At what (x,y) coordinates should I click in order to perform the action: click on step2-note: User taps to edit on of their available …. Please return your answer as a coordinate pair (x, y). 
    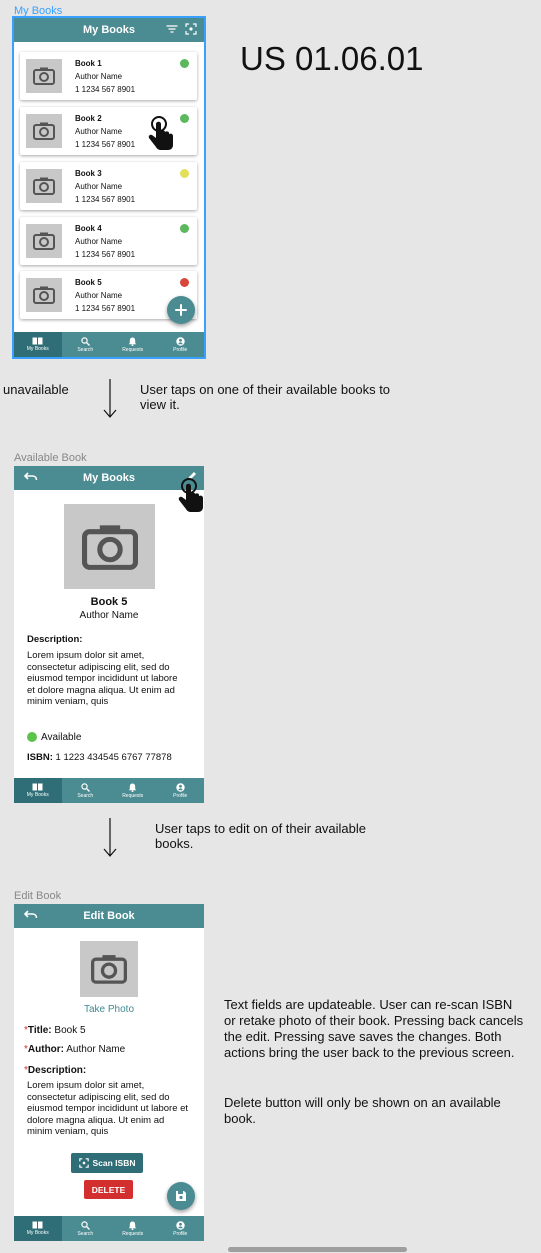
    Looking at the image, I should click on (261, 836).